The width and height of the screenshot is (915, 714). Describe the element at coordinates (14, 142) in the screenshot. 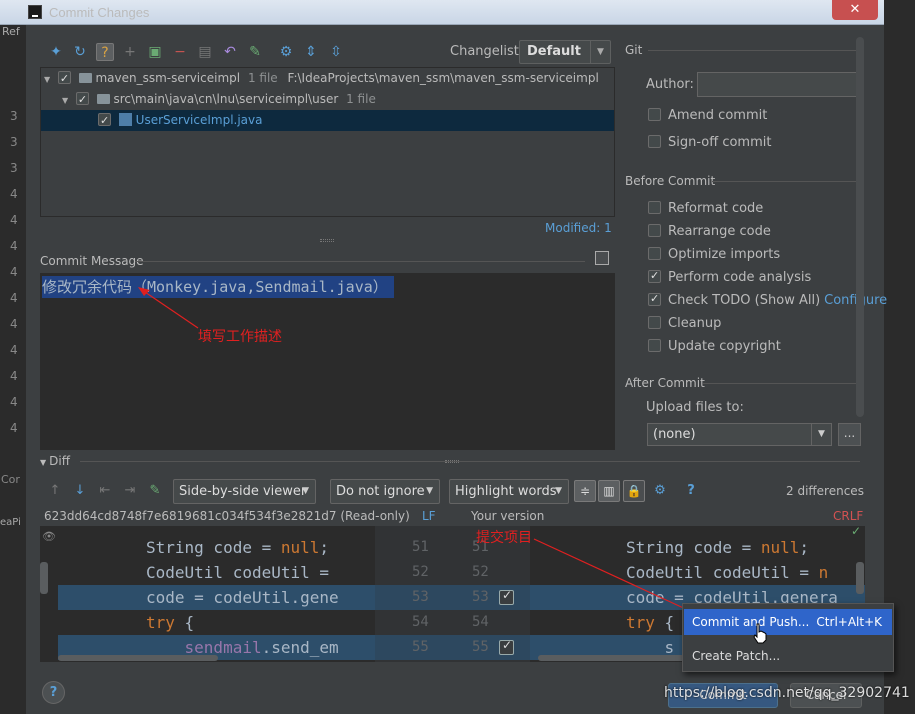

I see `bg-line-number: 3` at that location.